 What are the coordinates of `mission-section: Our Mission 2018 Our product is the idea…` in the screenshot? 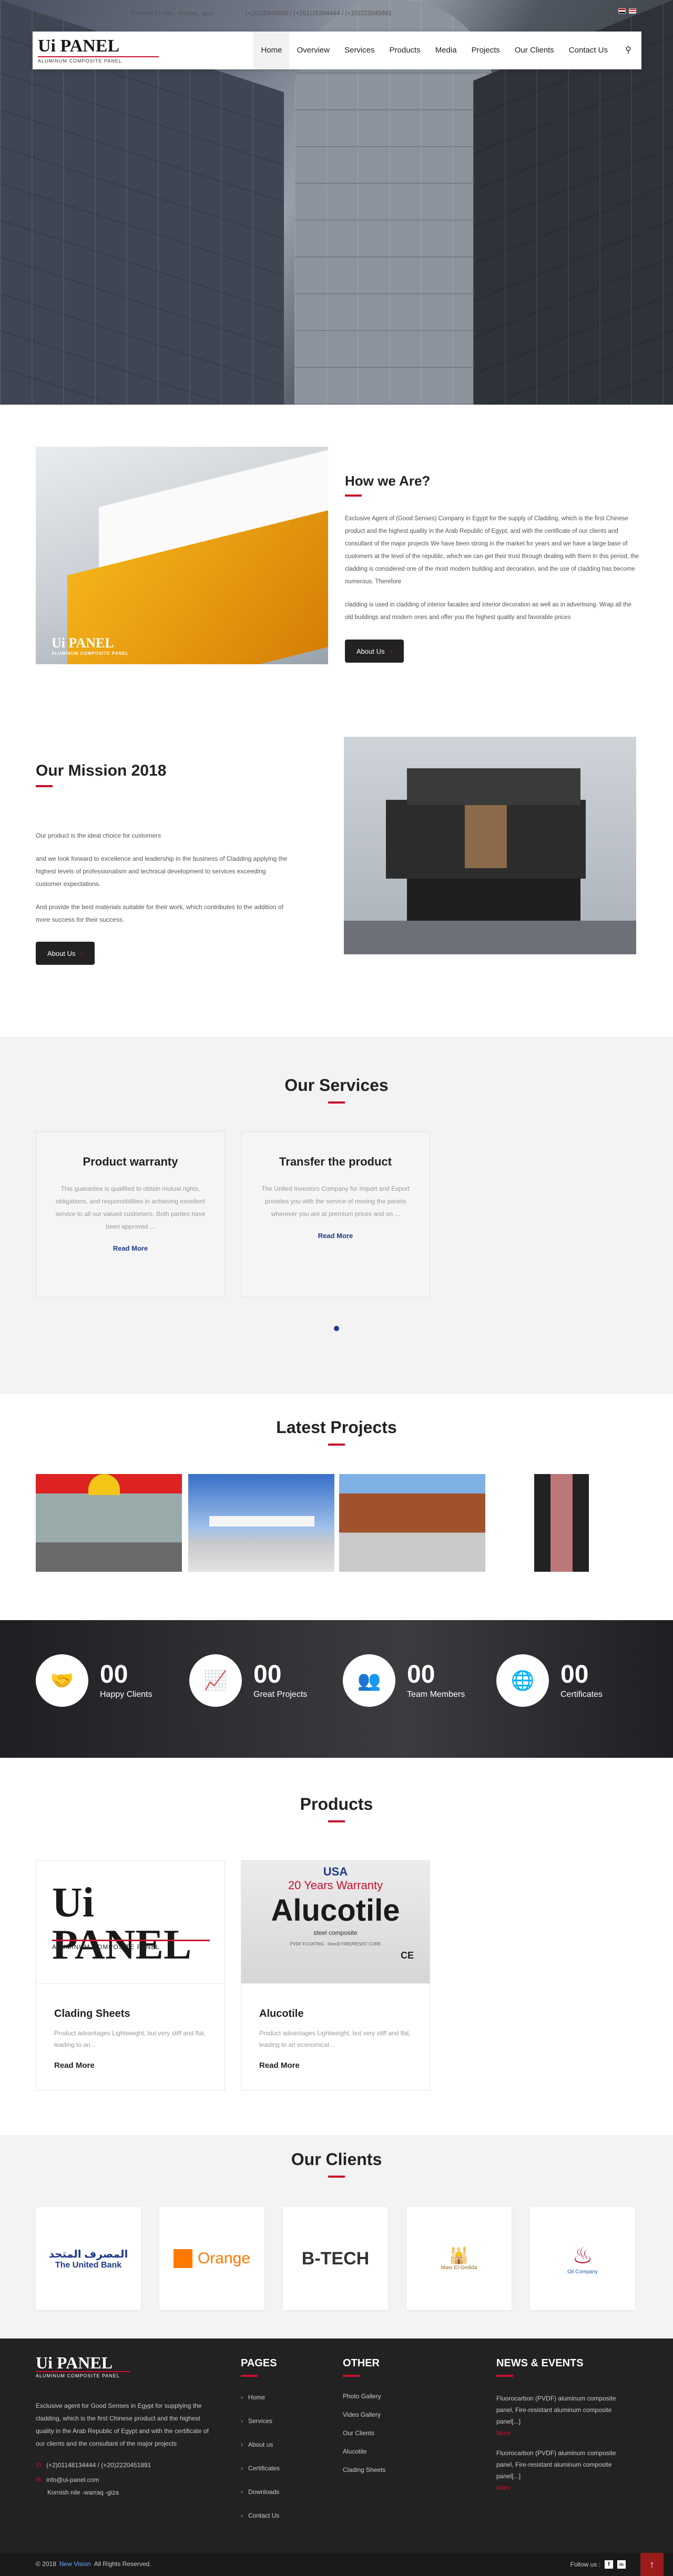 It's located at (162, 863).